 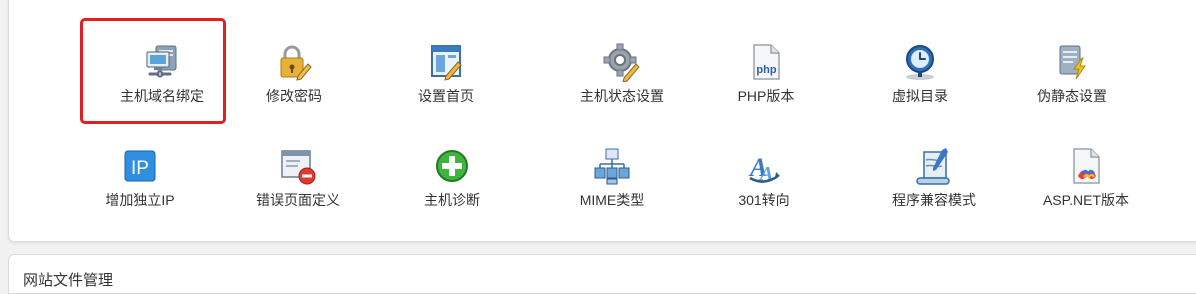 I want to click on tool-error-pages: 错误页面定义, so click(x=298, y=186).